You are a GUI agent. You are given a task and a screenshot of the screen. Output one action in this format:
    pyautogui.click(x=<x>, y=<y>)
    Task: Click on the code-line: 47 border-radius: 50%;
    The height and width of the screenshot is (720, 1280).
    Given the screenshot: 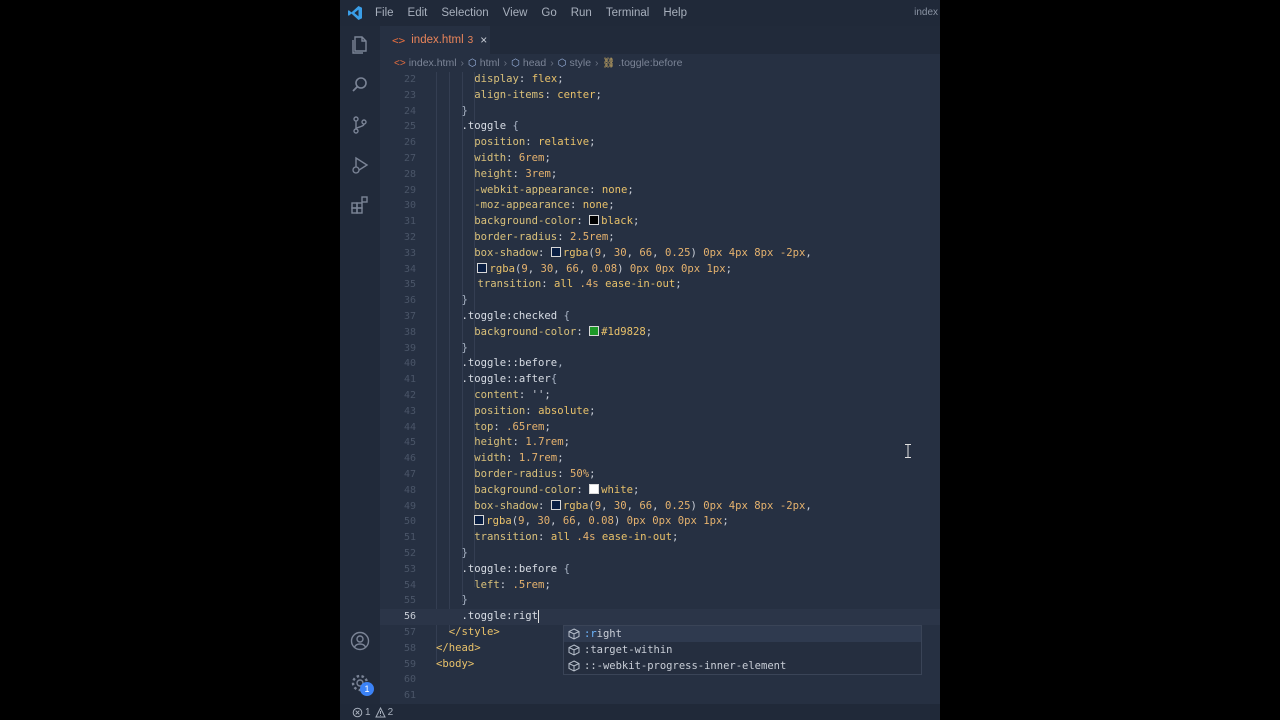 What is the action you would take?
    pyautogui.click(x=660, y=475)
    